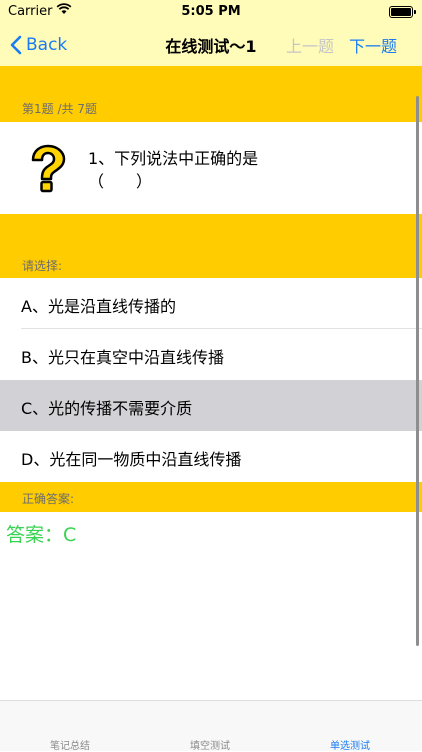 The width and height of the screenshot is (422, 752). What do you see at coordinates (41, 535) in the screenshot?
I see `correct-answer: 答案：C` at bounding box center [41, 535].